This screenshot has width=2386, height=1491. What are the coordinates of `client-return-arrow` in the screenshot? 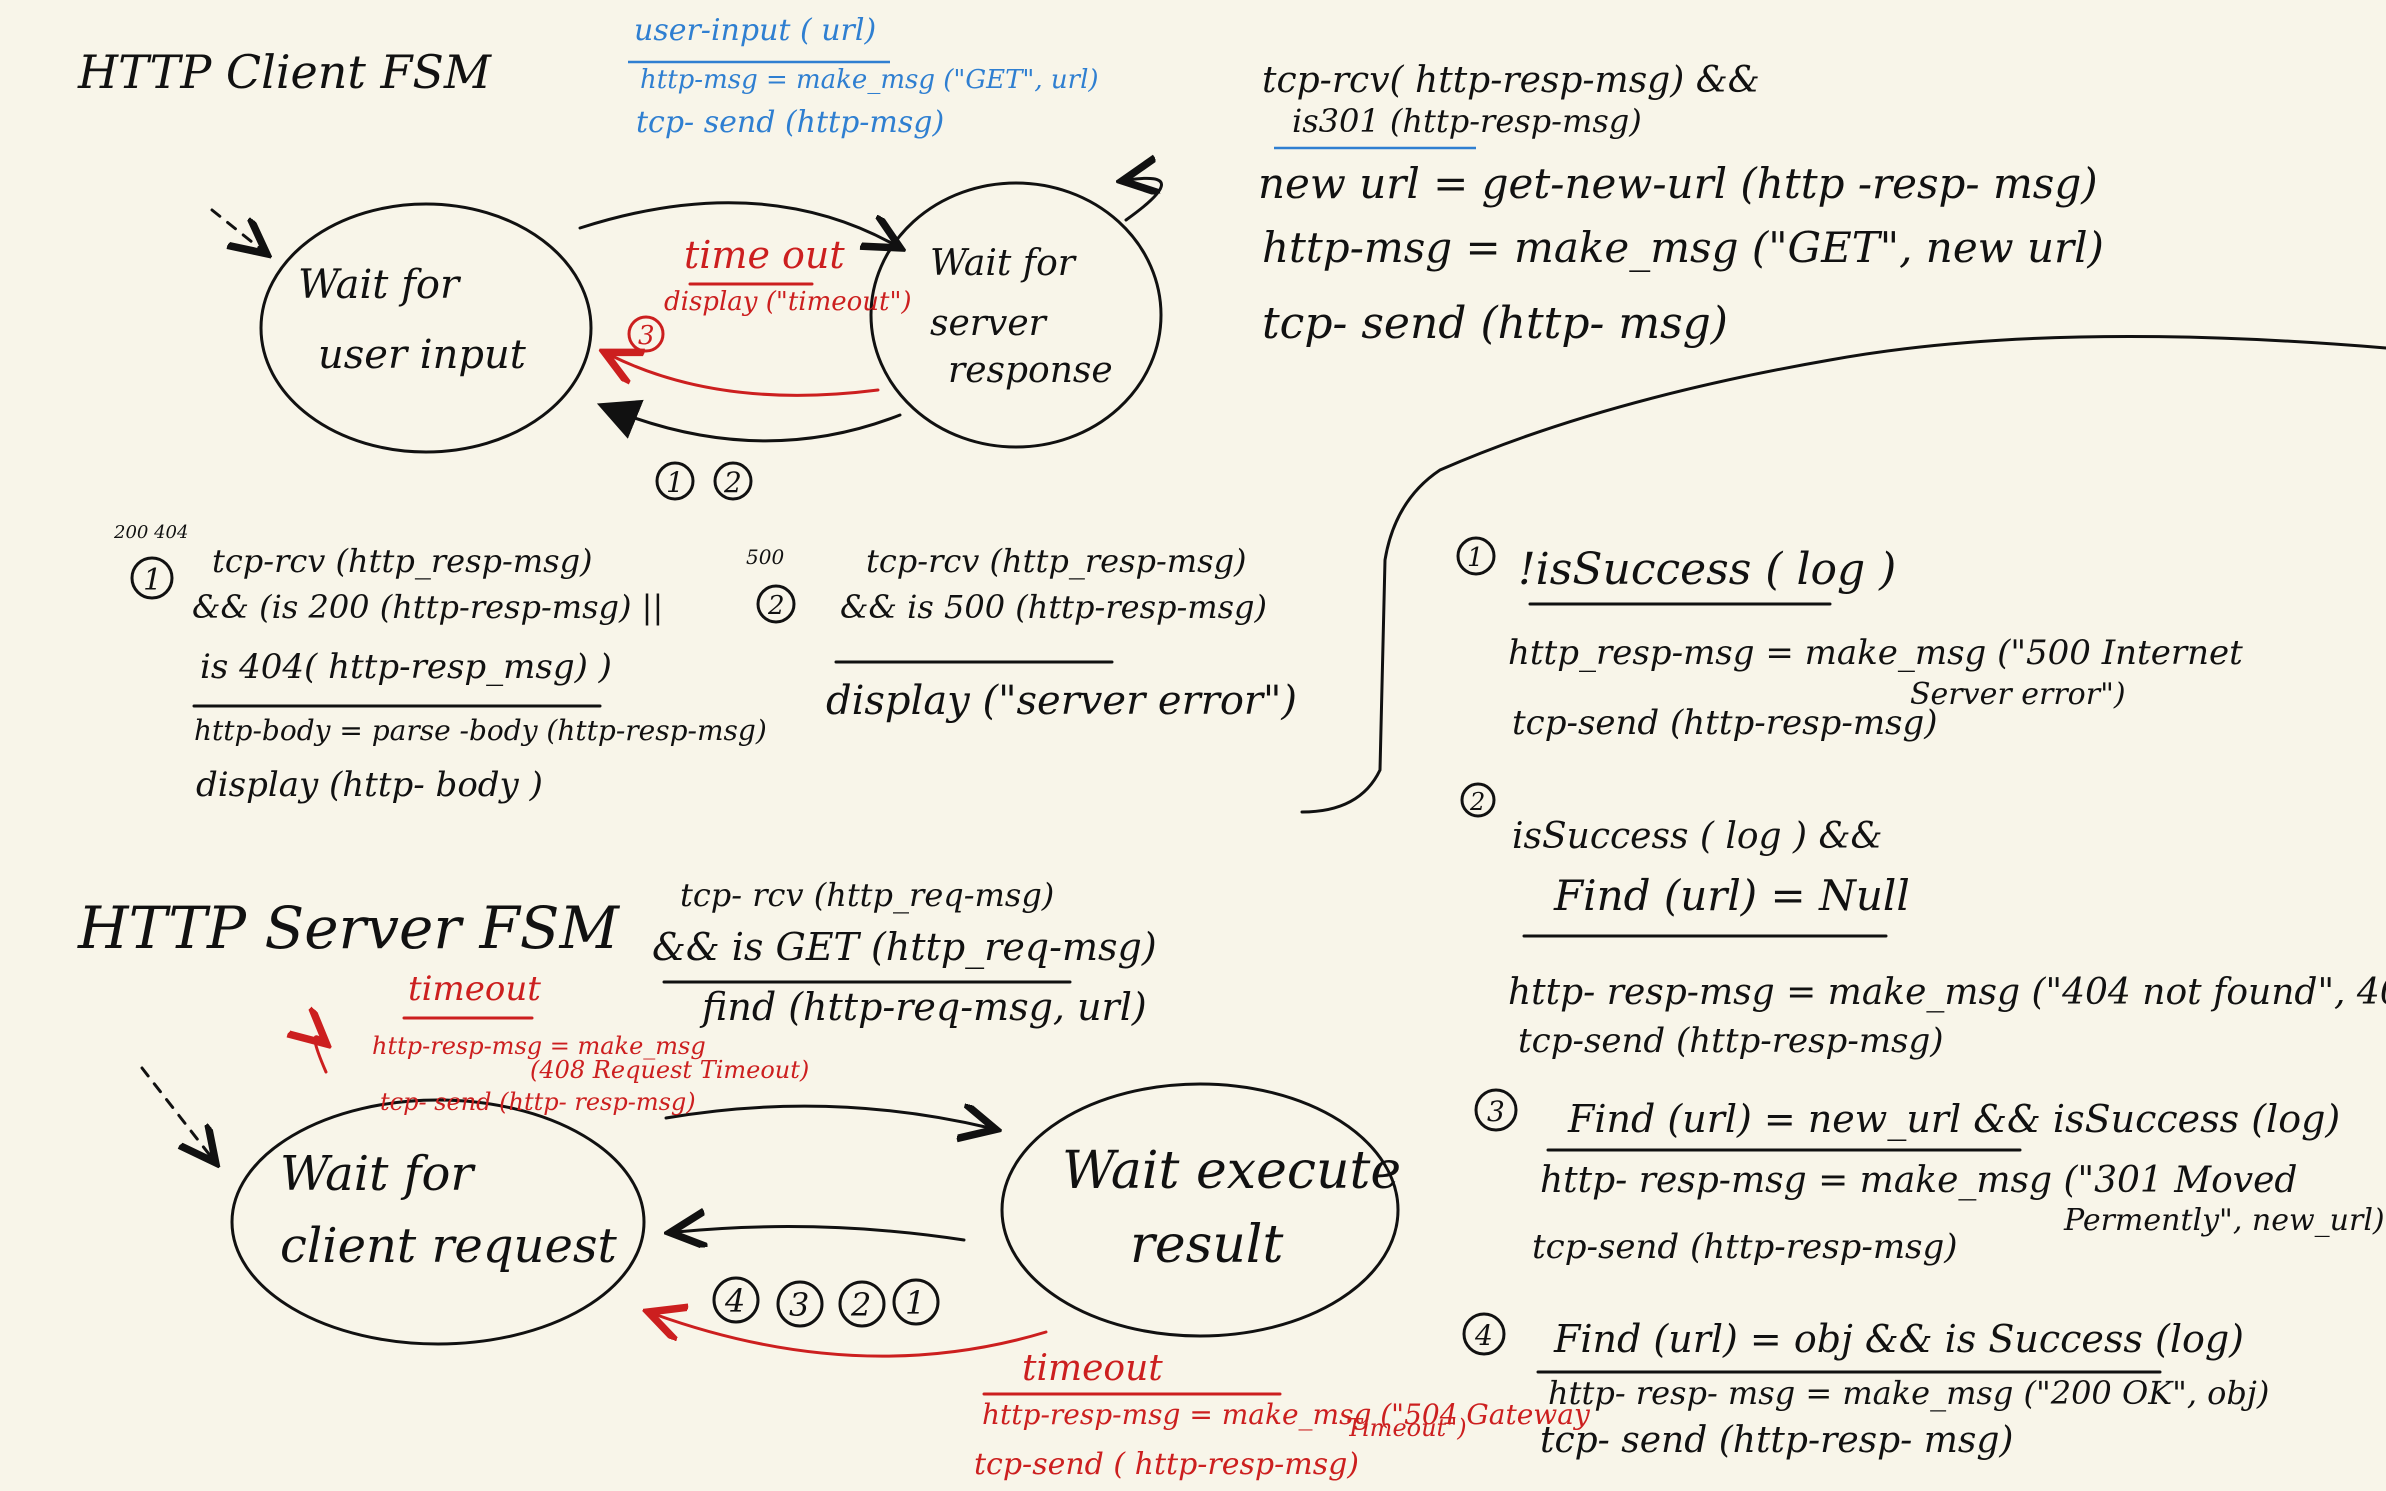 It's located at (749, 421).